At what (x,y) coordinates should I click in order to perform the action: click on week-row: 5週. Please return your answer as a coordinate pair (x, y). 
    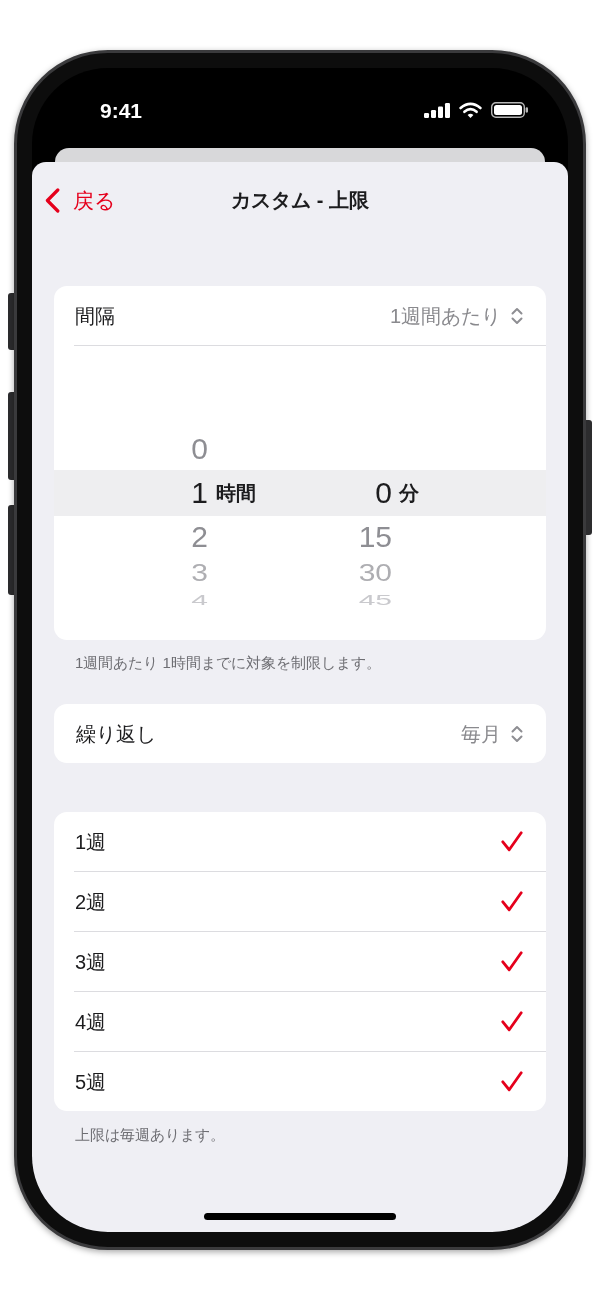
    Looking at the image, I should click on (300, 1081).